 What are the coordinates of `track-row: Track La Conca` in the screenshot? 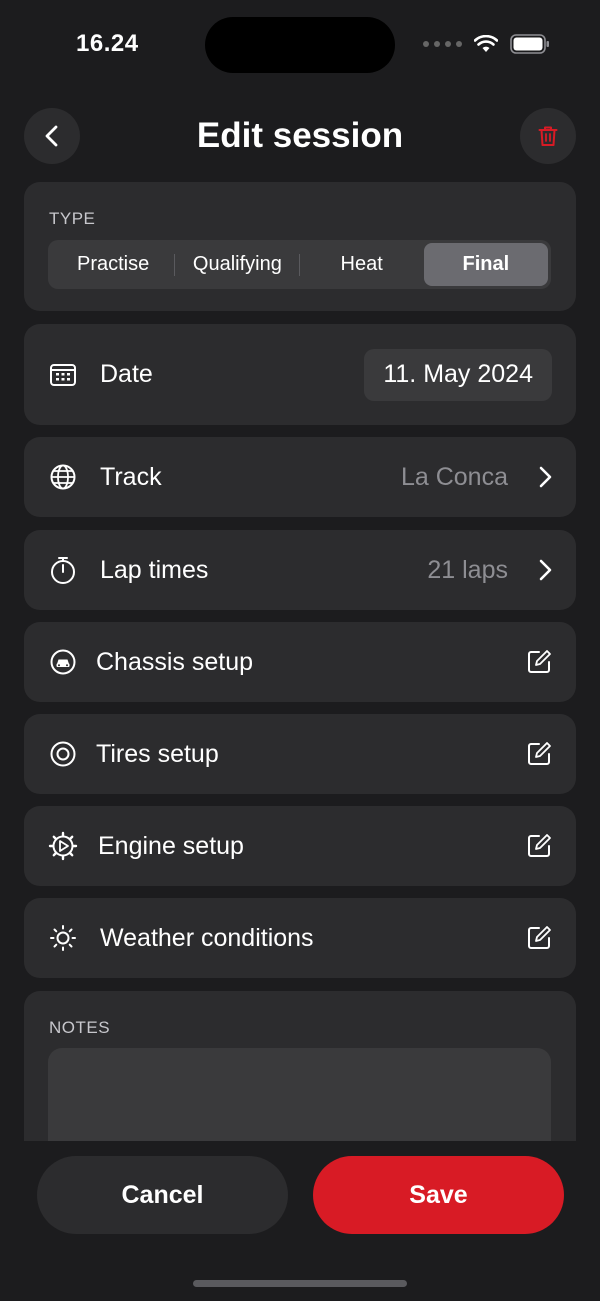 It's located at (300, 477).